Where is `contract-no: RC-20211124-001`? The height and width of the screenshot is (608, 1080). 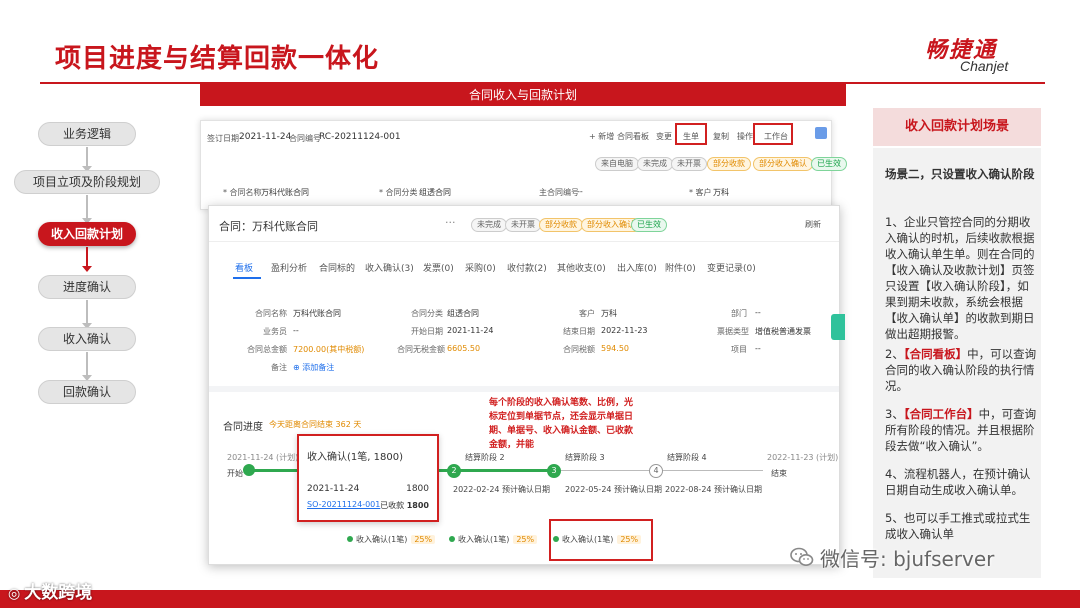 contract-no: RC-20211124-001 is located at coordinates (360, 137).